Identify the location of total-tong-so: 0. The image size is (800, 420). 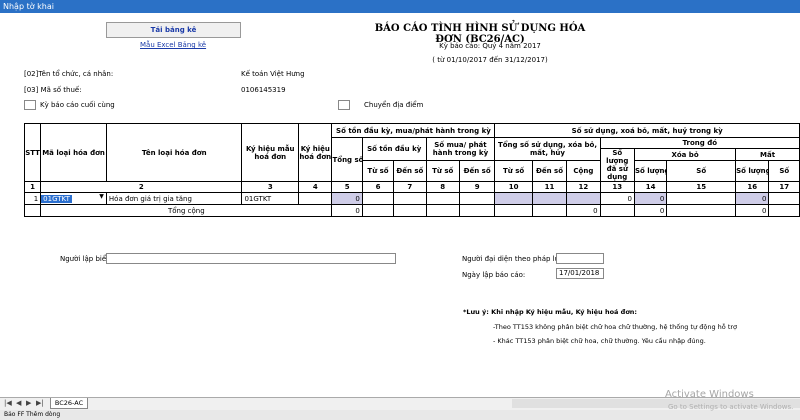
(347, 210).